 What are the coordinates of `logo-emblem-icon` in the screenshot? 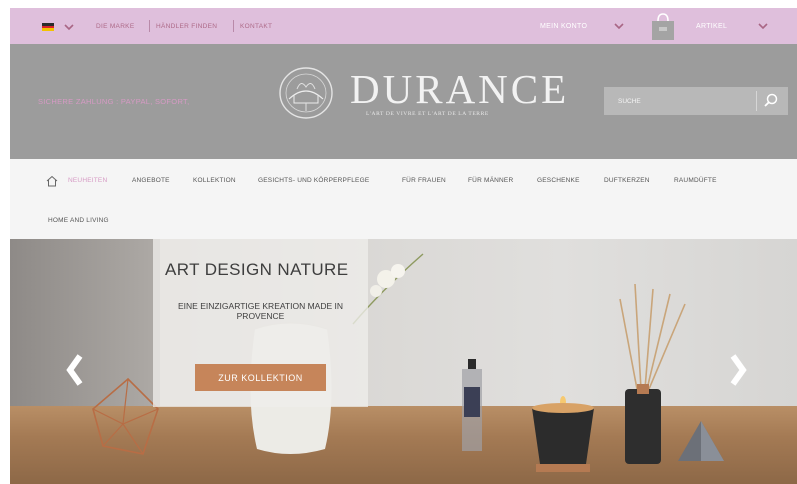 It's located at (306, 93).